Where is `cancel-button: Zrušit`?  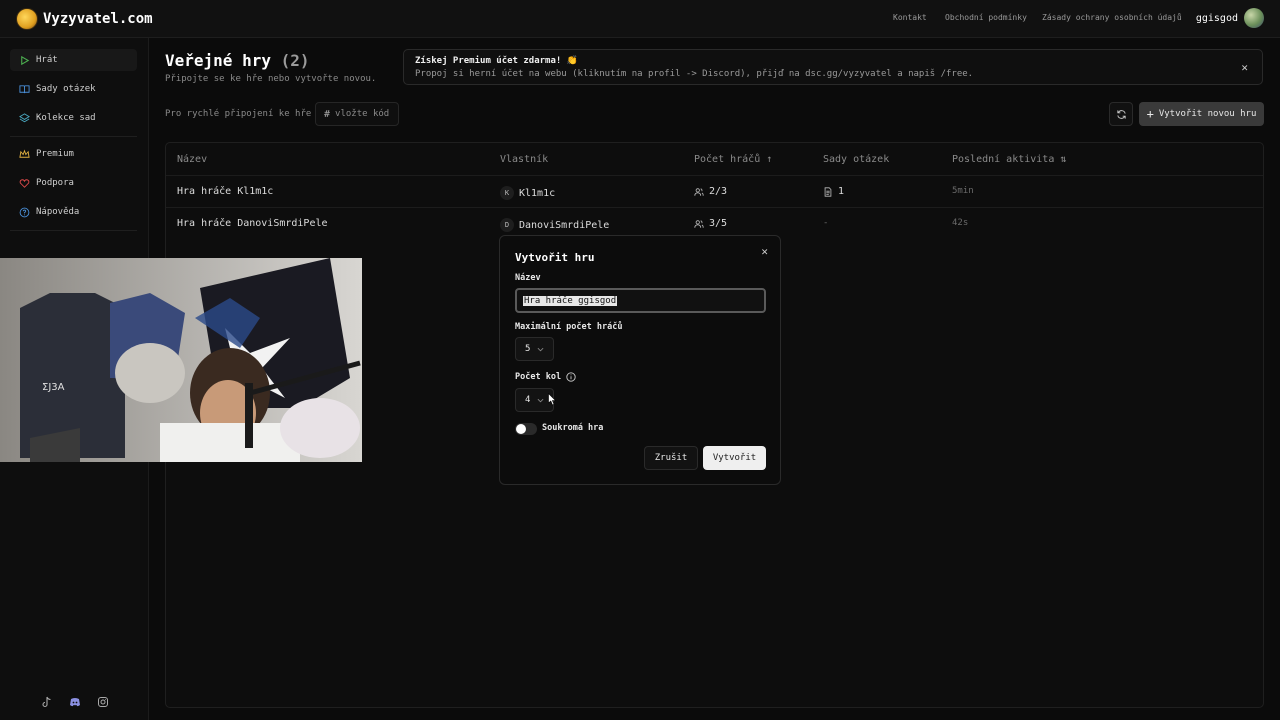 cancel-button: Zrušit is located at coordinates (671, 458).